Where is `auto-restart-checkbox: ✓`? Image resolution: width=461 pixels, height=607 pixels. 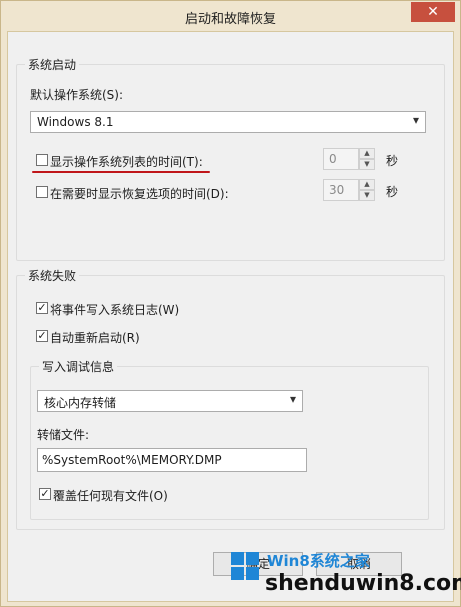
auto-restart-checkbox: ✓ is located at coordinates (42, 336).